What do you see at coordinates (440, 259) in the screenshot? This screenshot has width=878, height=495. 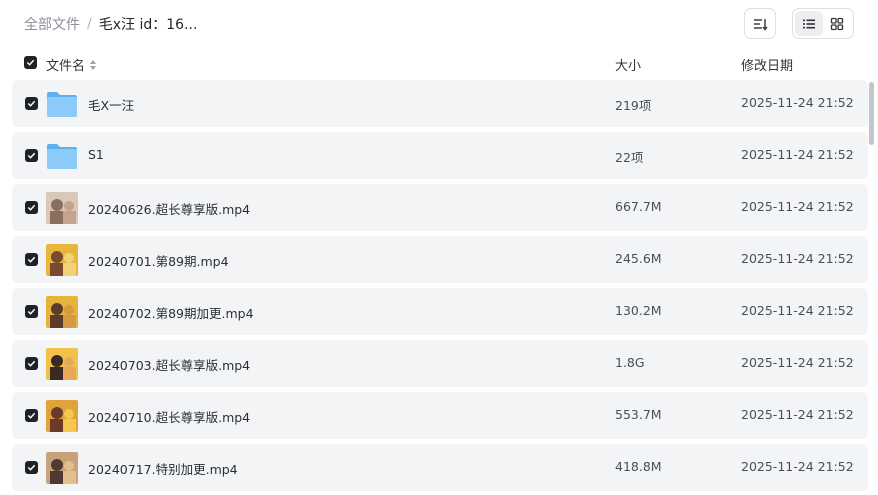 I see `file-row: 20240701.第89期.mp4 245.6M 2025-11-24 21:52` at bounding box center [440, 259].